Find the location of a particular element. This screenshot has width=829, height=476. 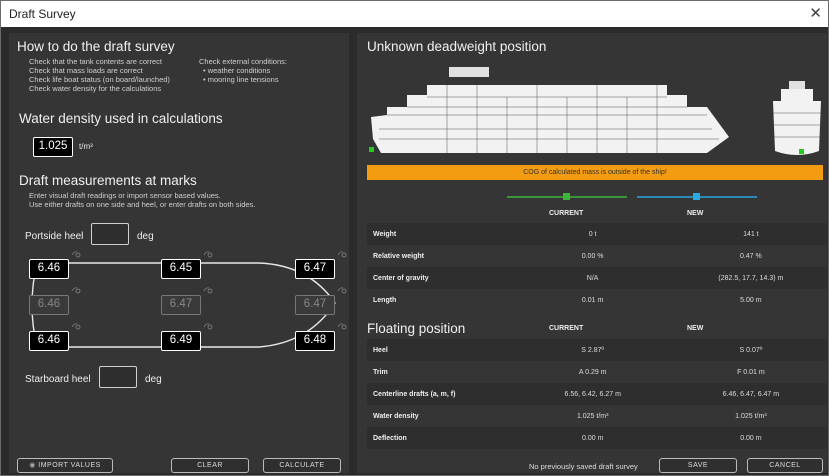

ship-section-view is located at coordinates (797, 118).